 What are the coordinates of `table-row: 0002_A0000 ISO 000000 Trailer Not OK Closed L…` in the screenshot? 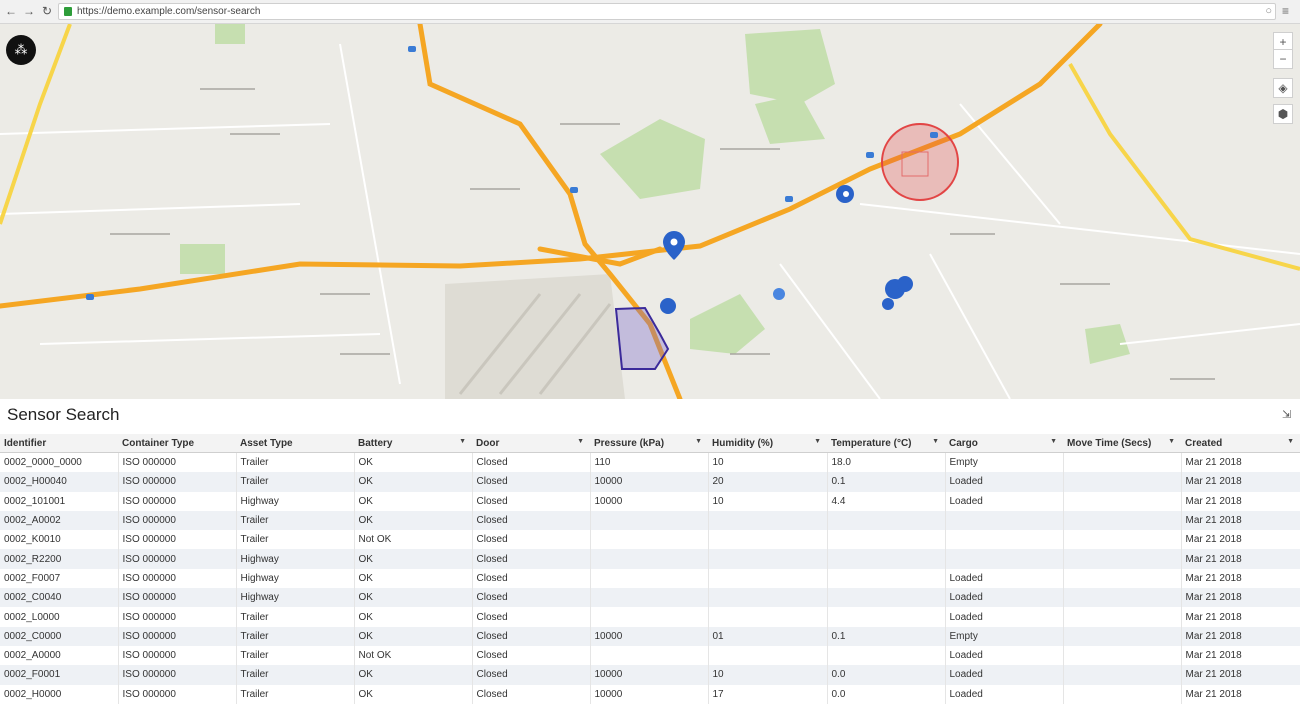 It's located at (650, 655).